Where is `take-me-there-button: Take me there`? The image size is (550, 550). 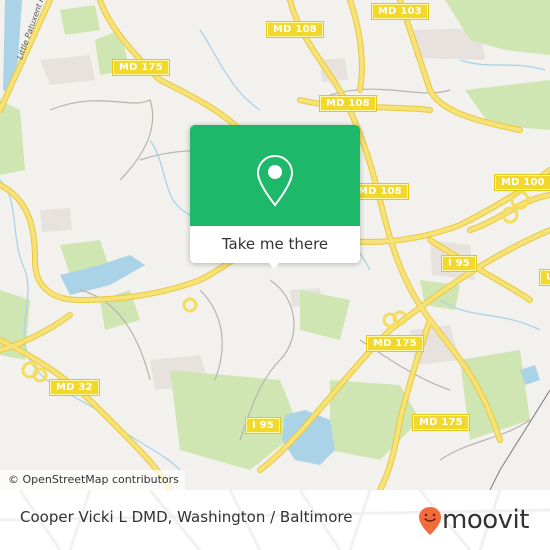
take-me-there-button: Take me there is located at coordinates (275, 244).